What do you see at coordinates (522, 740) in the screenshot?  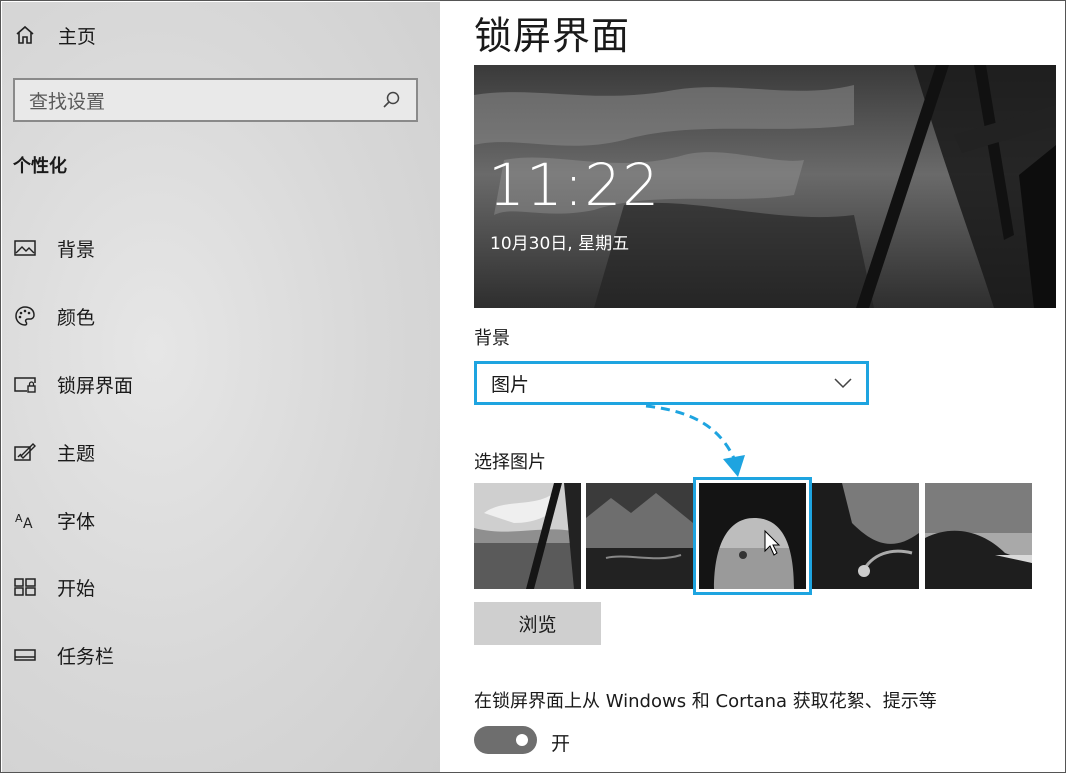 I see `toggle-knob` at bounding box center [522, 740].